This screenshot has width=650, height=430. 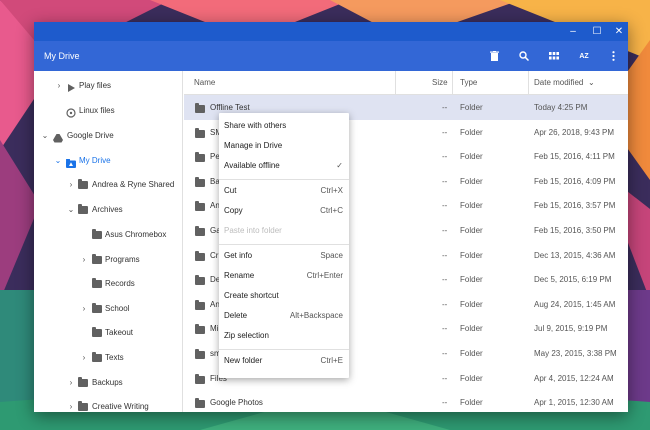 What do you see at coordinates (575, 353) in the screenshot?
I see `file-date-modified: May 23, 2015, 3:38 PM` at bounding box center [575, 353].